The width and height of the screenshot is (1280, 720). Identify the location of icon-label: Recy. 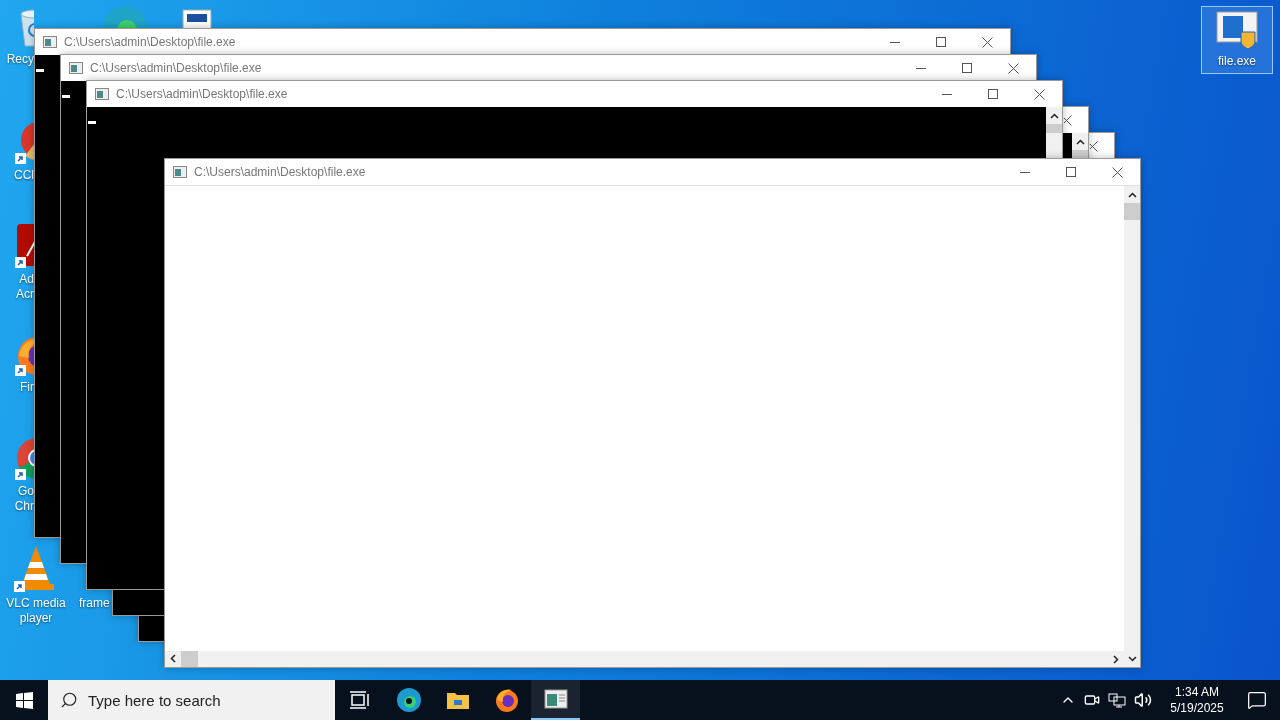
(19, 59).